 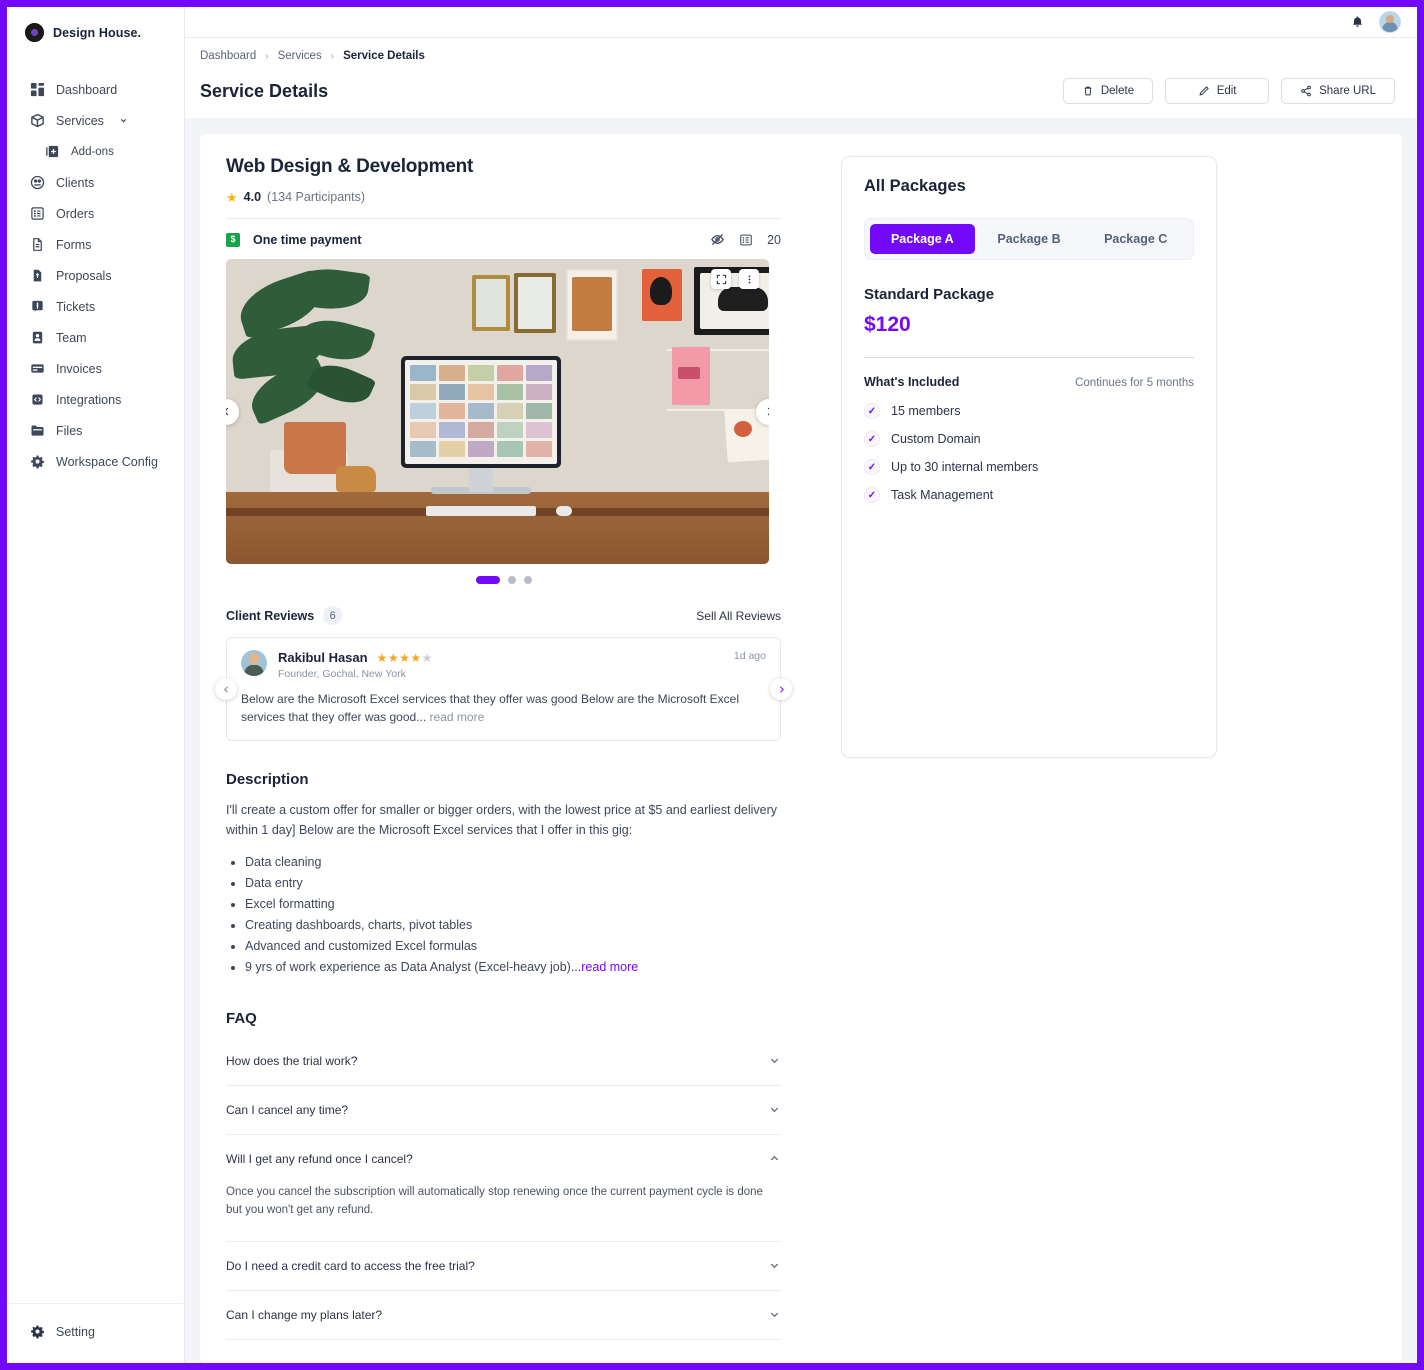 What do you see at coordinates (95, 120) in the screenshot?
I see `sidebar-item-services: Services` at bounding box center [95, 120].